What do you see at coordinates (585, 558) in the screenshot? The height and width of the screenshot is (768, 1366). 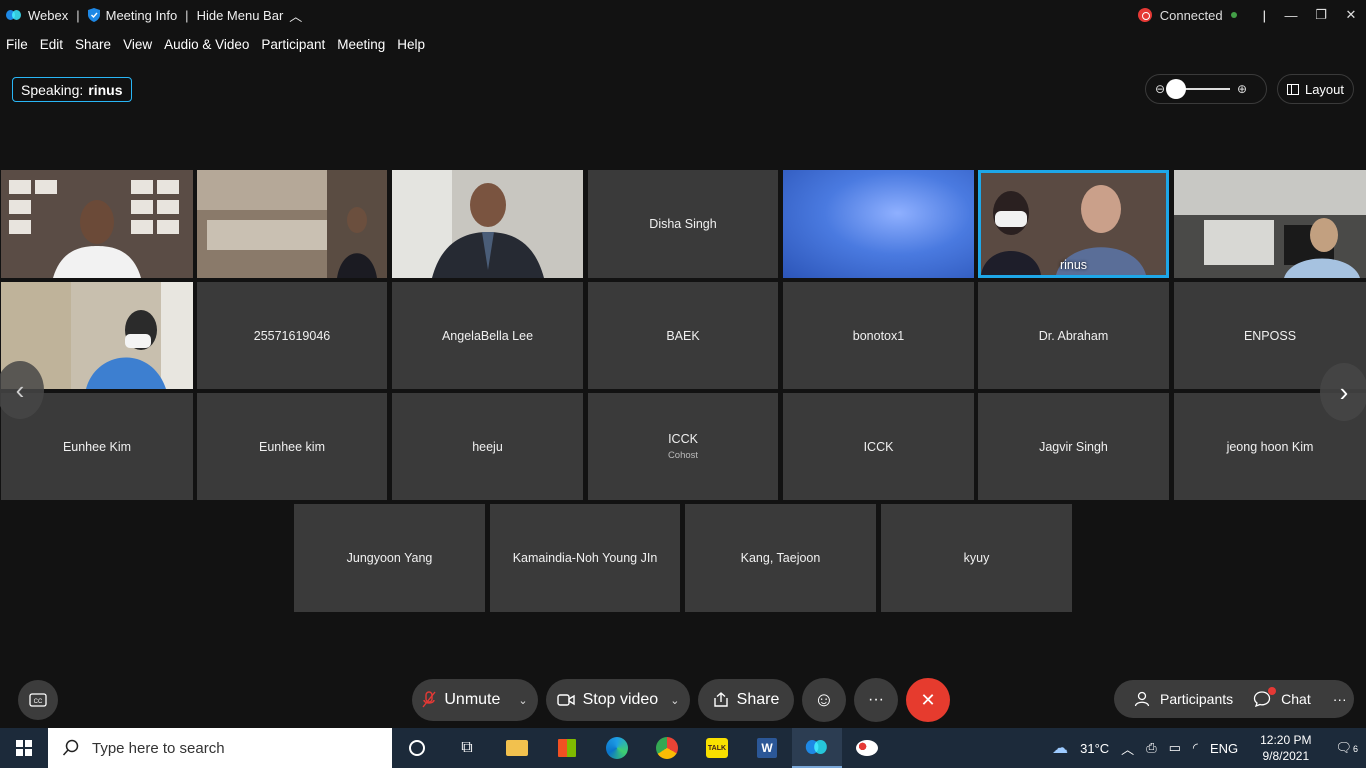 I see `participant-tile: Kamaindia-Noh Young JIn` at bounding box center [585, 558].